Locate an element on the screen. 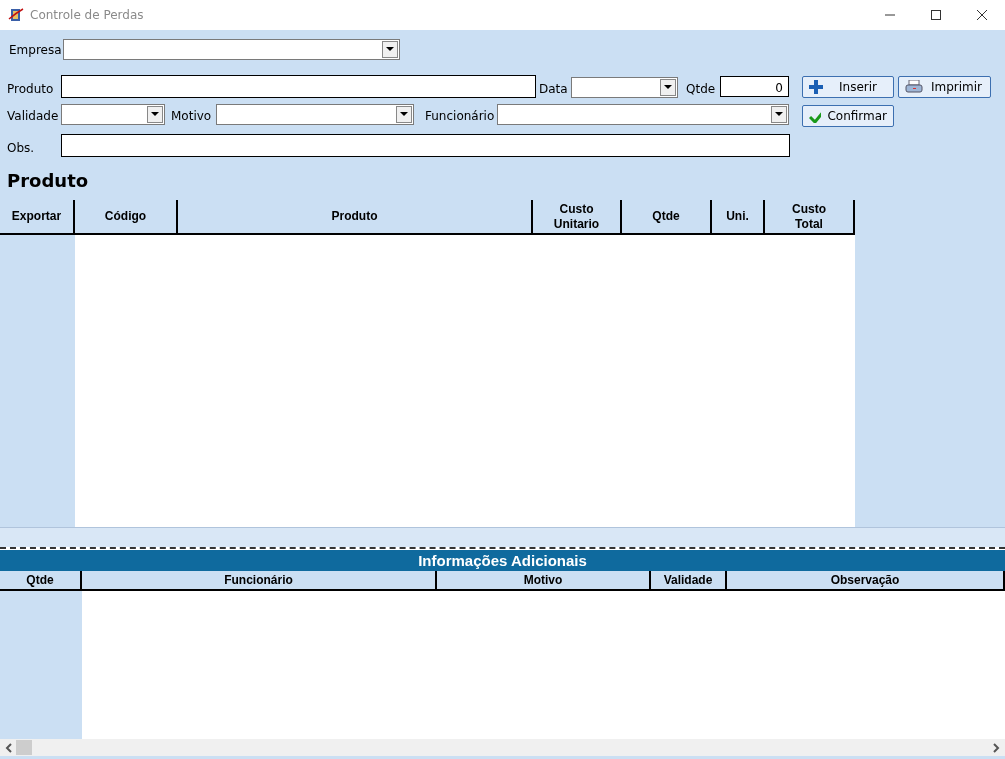  section-title: Informações Adicionais is located at coordinates (502, 560).